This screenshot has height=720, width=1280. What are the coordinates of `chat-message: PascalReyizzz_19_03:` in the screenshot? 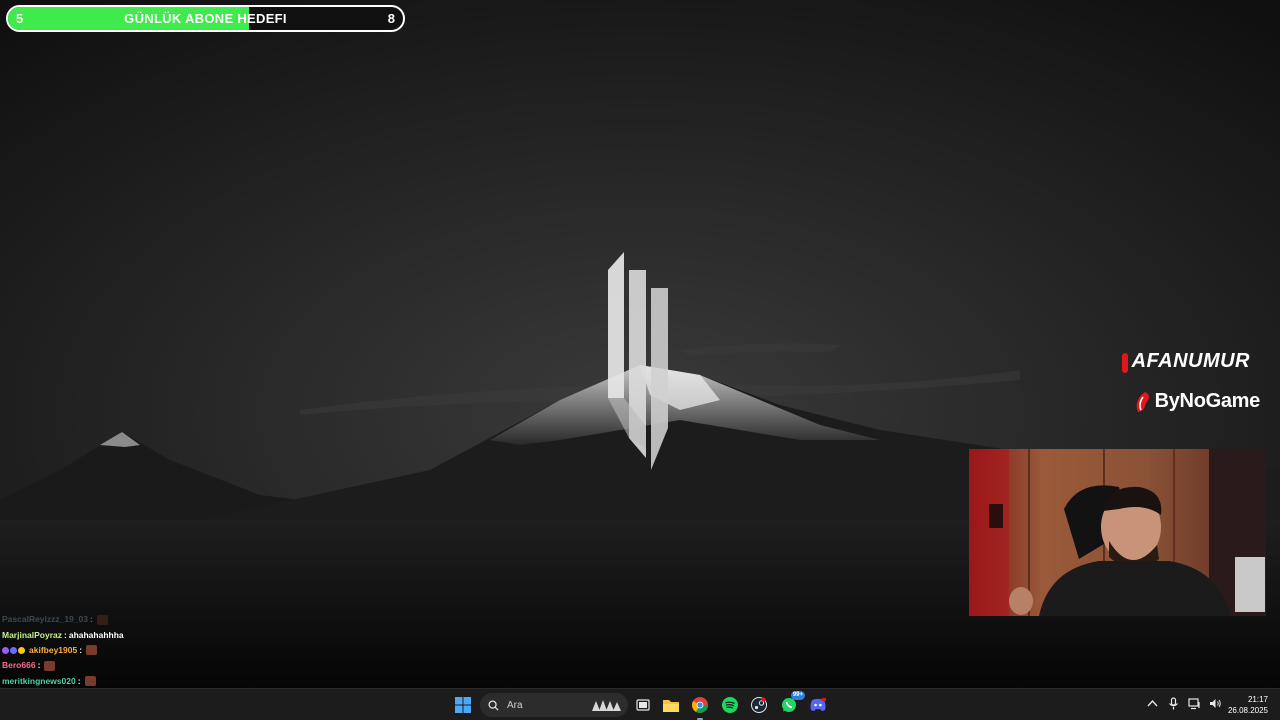 It's located at (152, 619).